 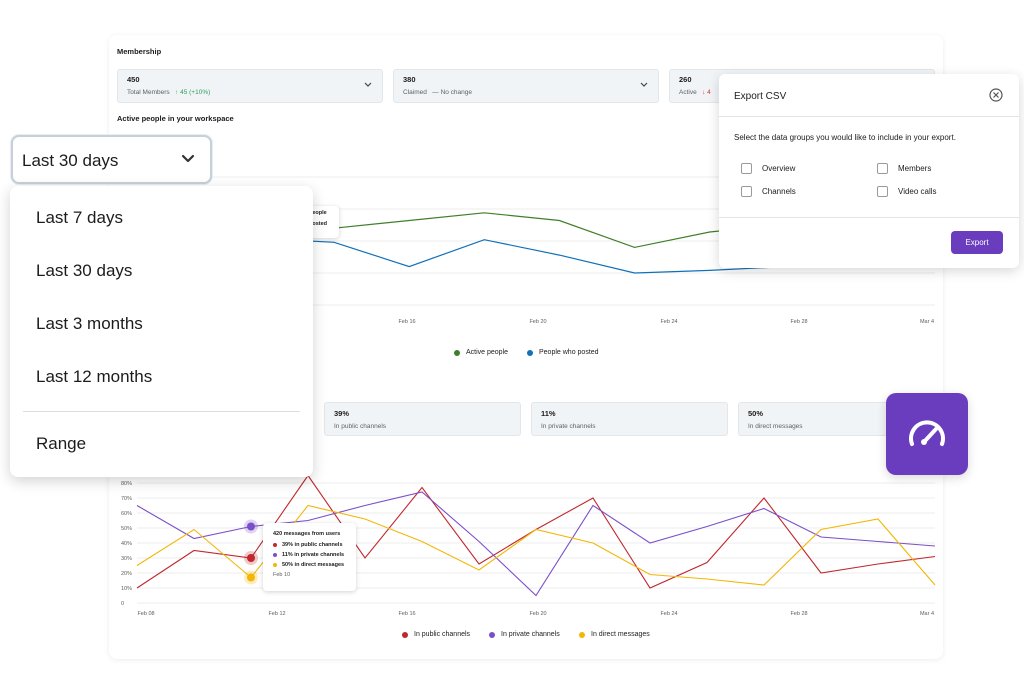 What do you see at coordinates (688, 92) in the screenshot?
I see `stat-label: Active` at bounding box center [688, 92].